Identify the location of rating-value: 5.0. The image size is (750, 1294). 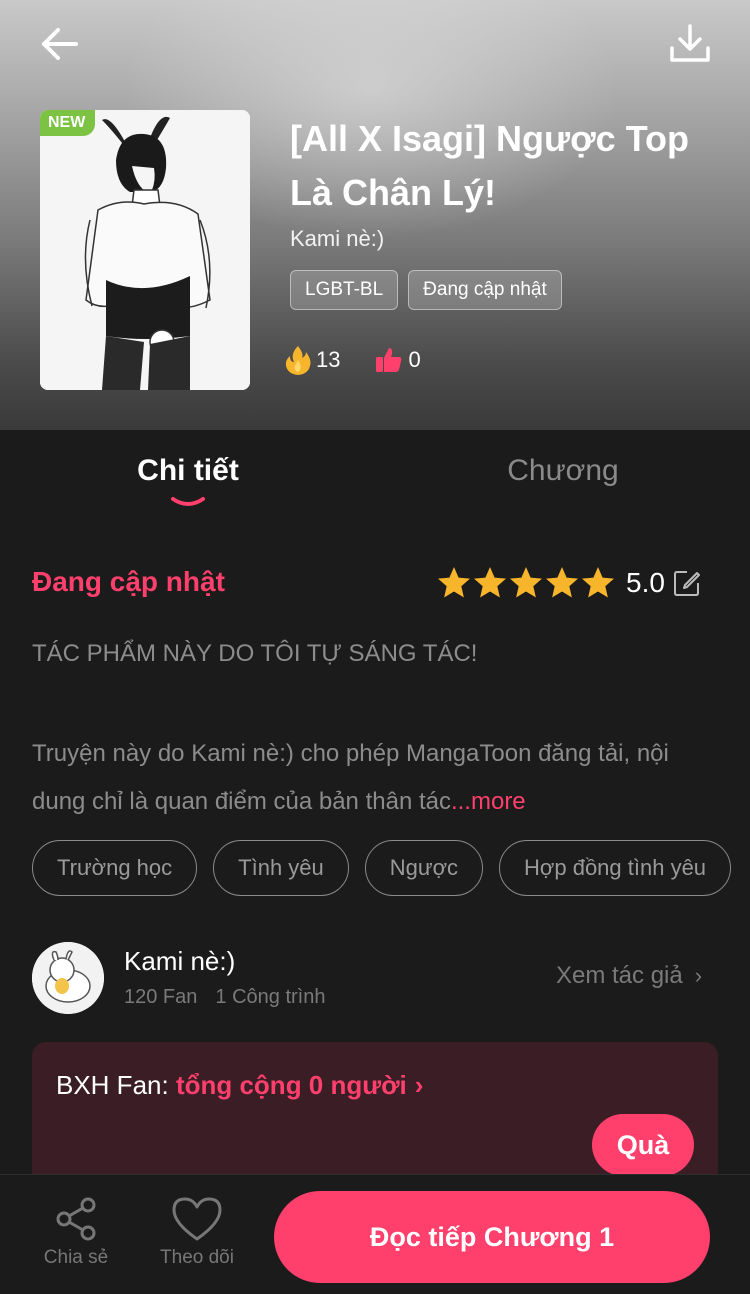
(645, 582).